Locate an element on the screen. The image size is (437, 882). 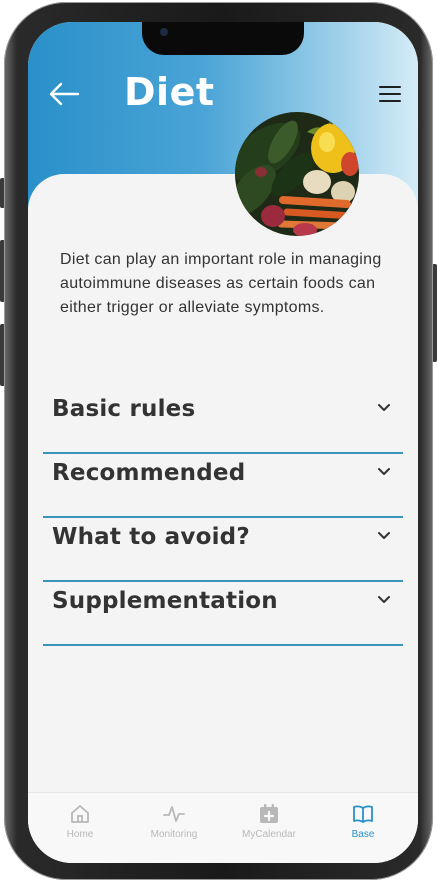
hamburger-menu-icon is located at coordinates (390, 94).